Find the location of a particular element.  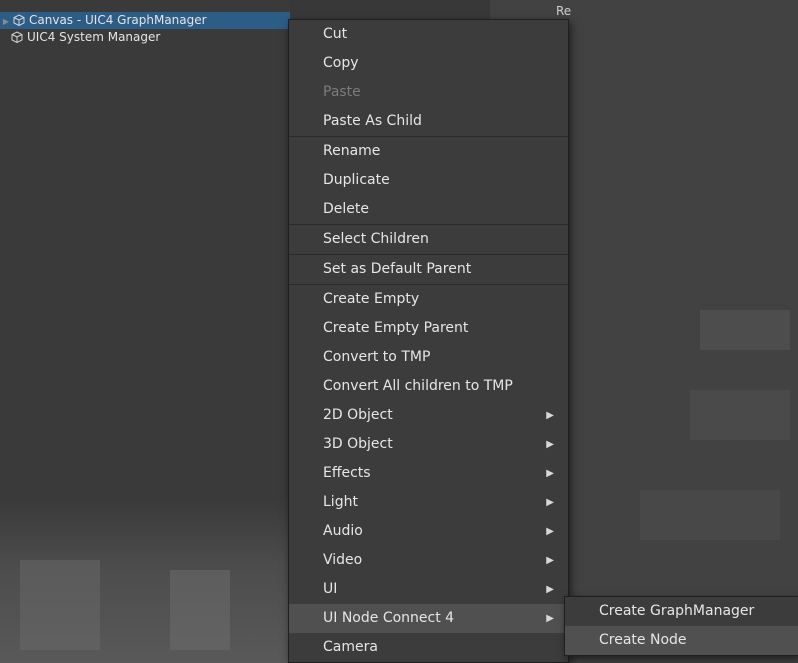

menu-item-select-children: Select Children is located at coordinates (428, 239).